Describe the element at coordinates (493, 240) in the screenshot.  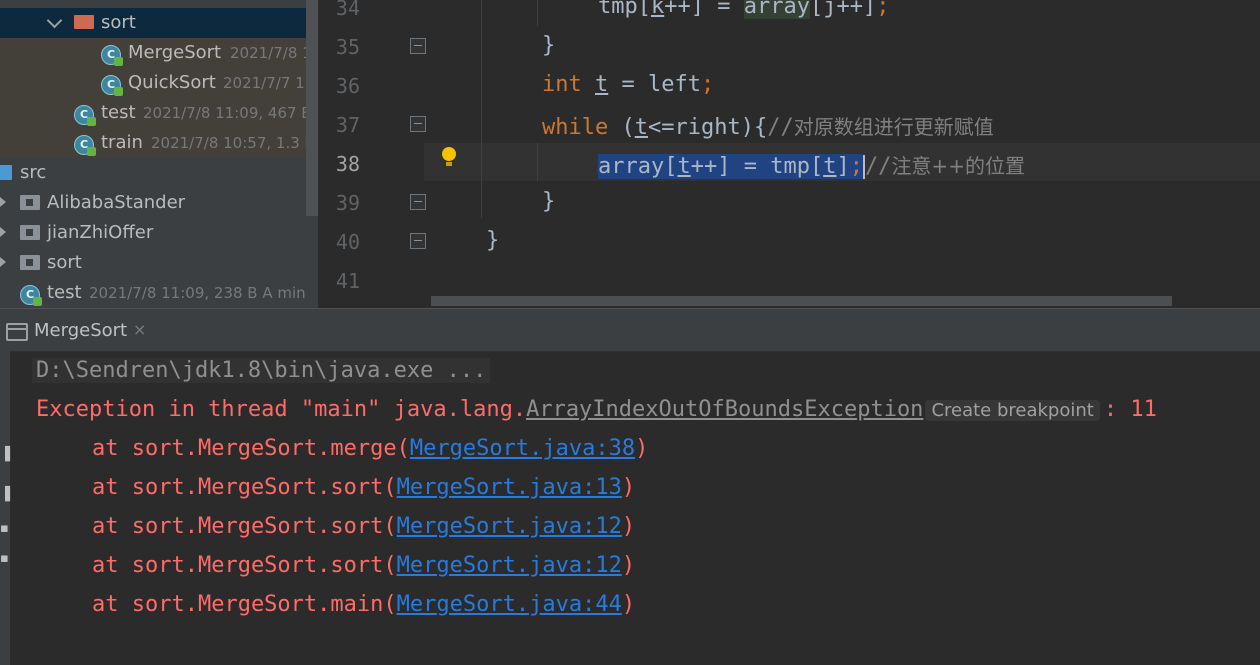
I see `code-line-40: }` at that location.